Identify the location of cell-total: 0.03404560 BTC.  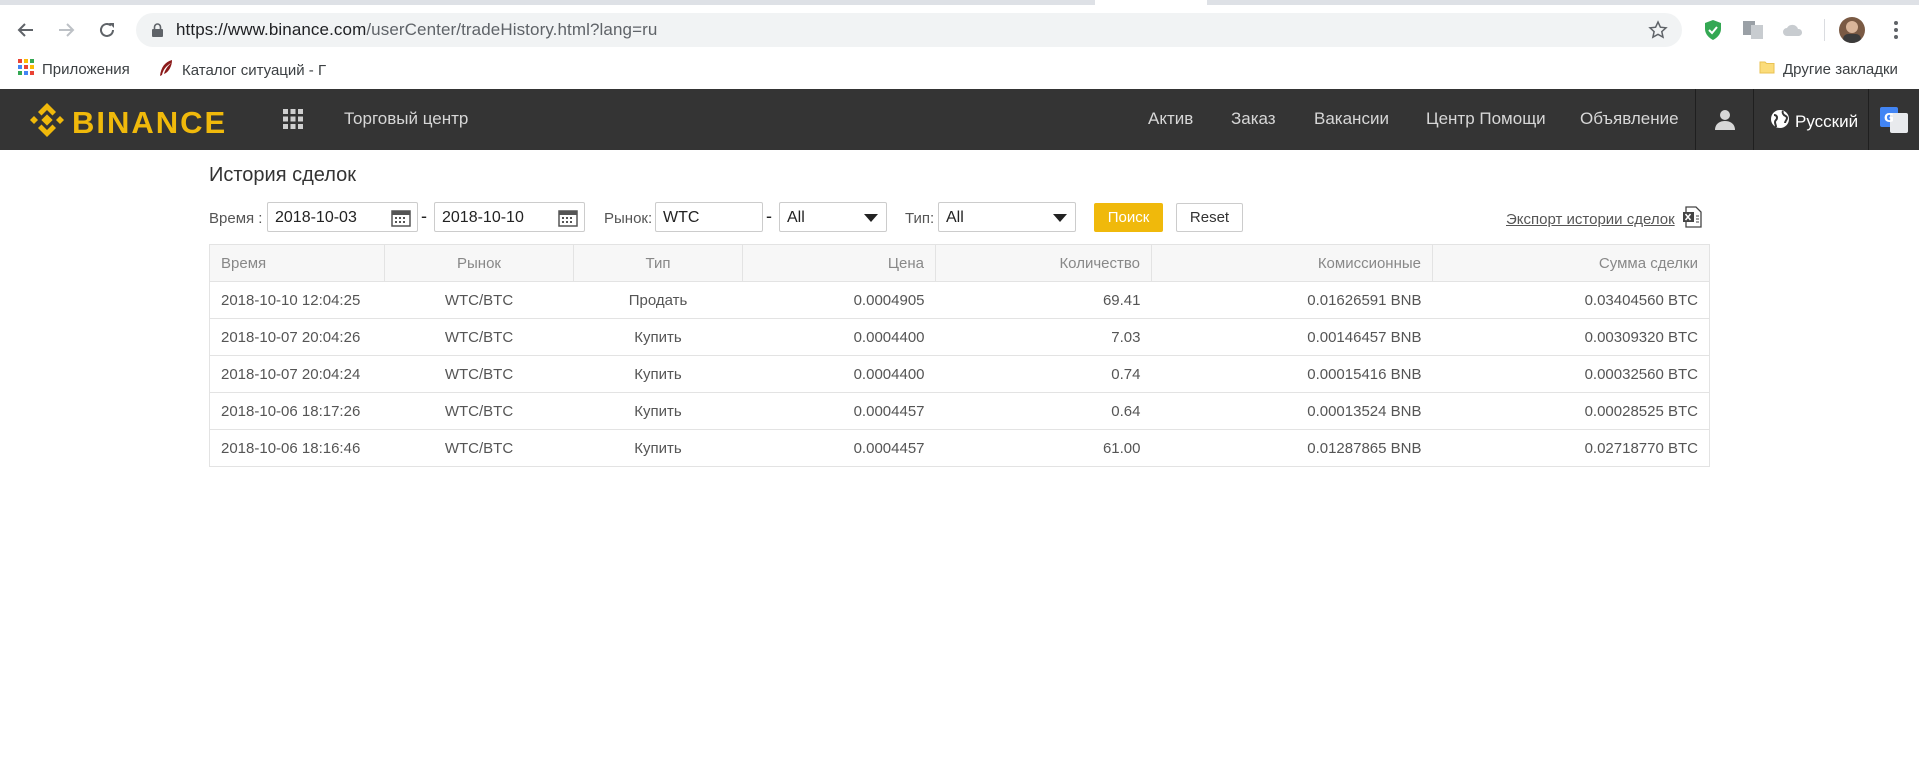
(1571, 300).